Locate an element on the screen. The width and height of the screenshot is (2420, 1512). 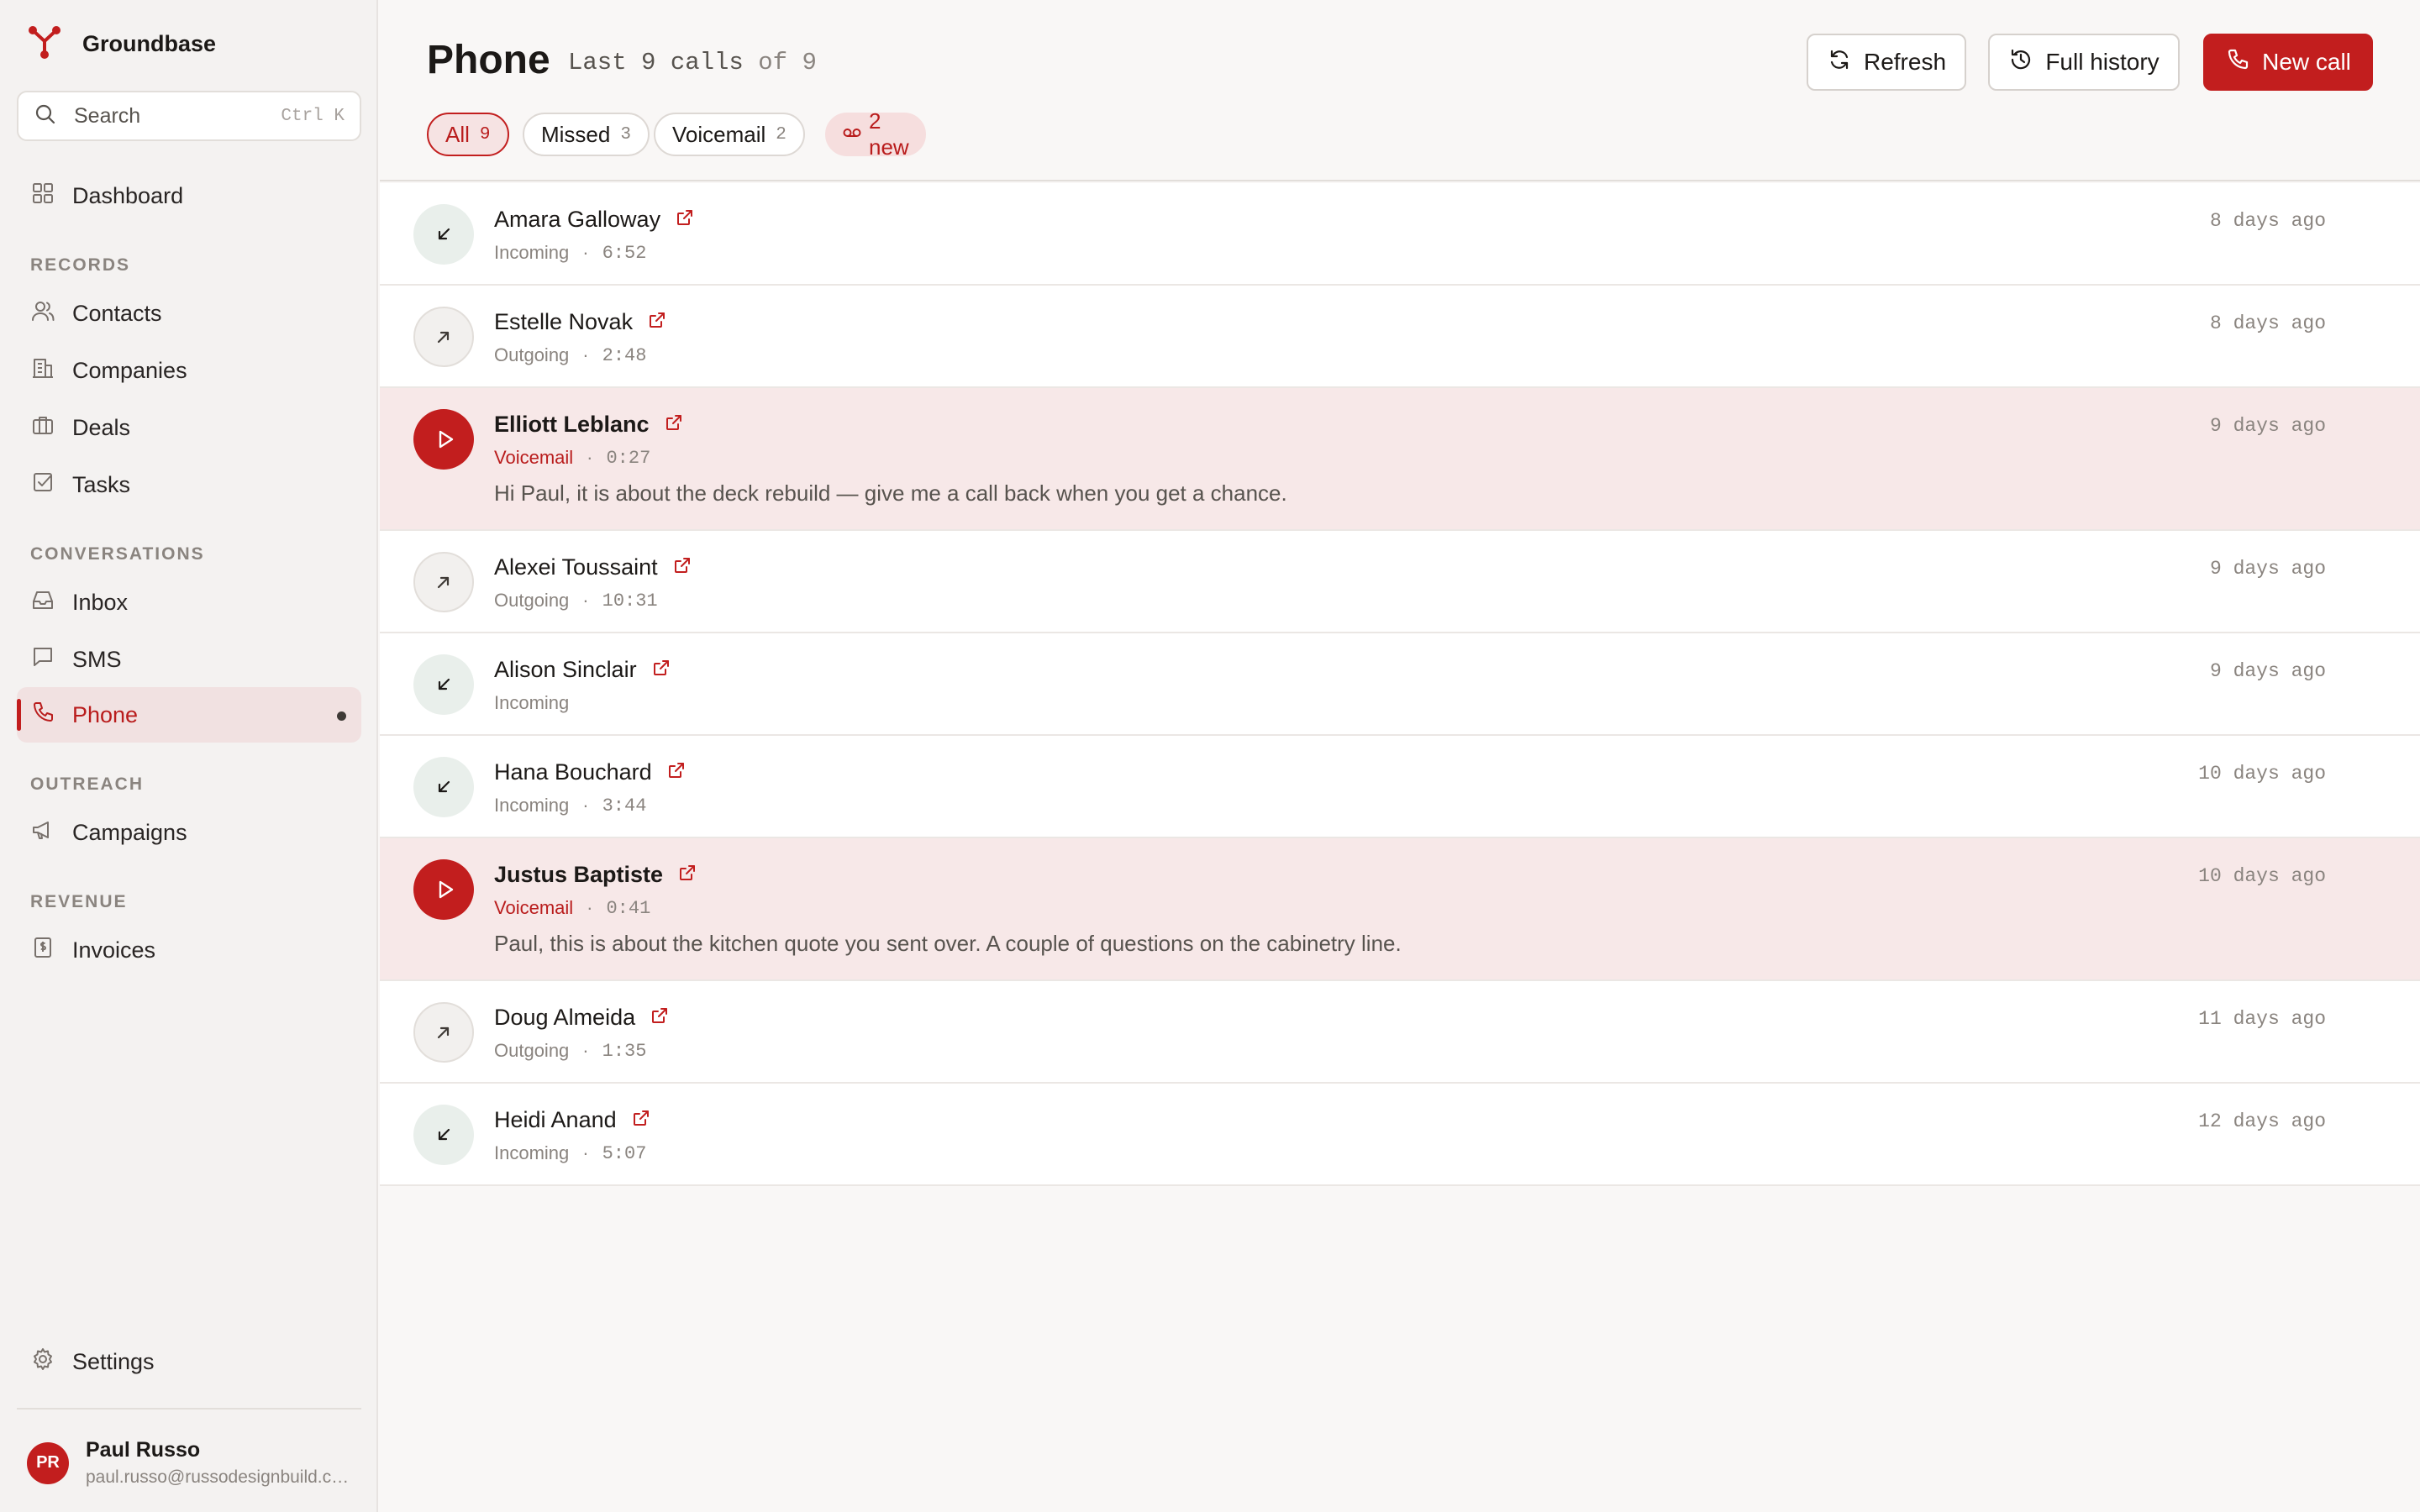
full-history-button: Full history is located at coordinates (2084, 62).